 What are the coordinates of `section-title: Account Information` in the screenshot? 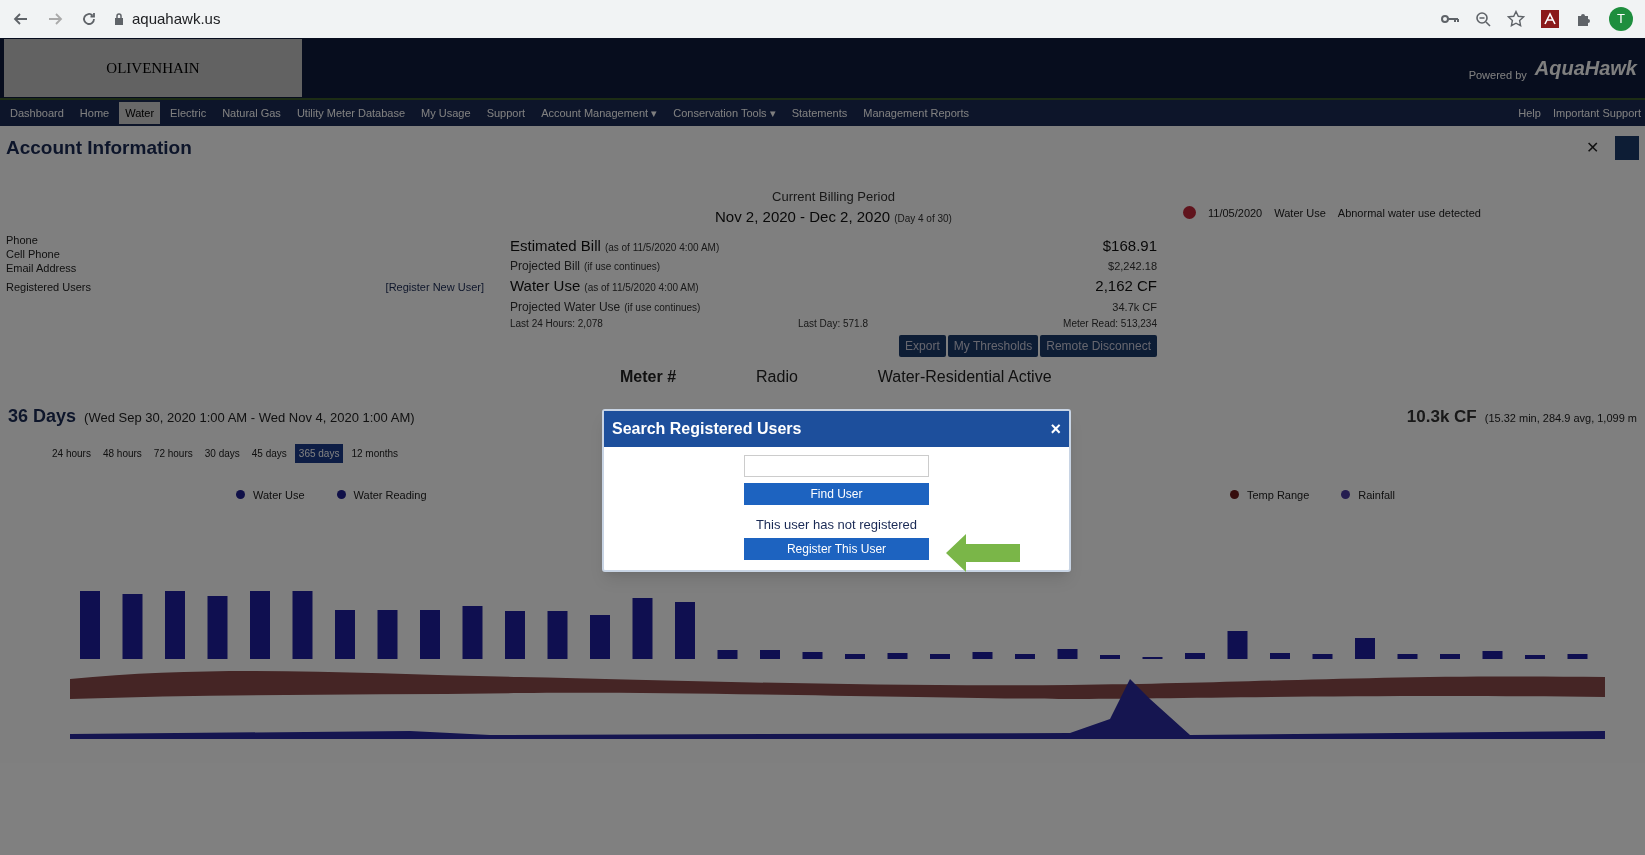 It's located at (99, 148).